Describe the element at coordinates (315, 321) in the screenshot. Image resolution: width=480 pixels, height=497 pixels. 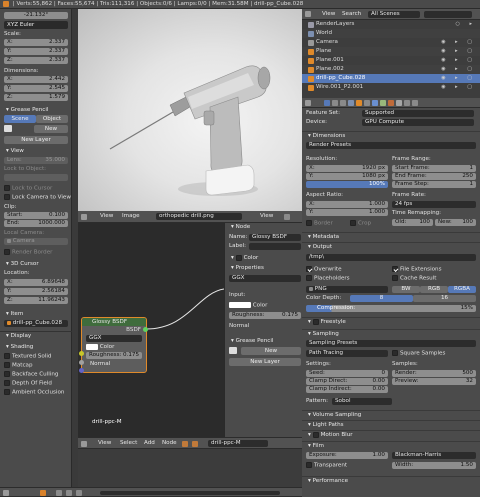
I see `freestyle-checkbox` at that location.